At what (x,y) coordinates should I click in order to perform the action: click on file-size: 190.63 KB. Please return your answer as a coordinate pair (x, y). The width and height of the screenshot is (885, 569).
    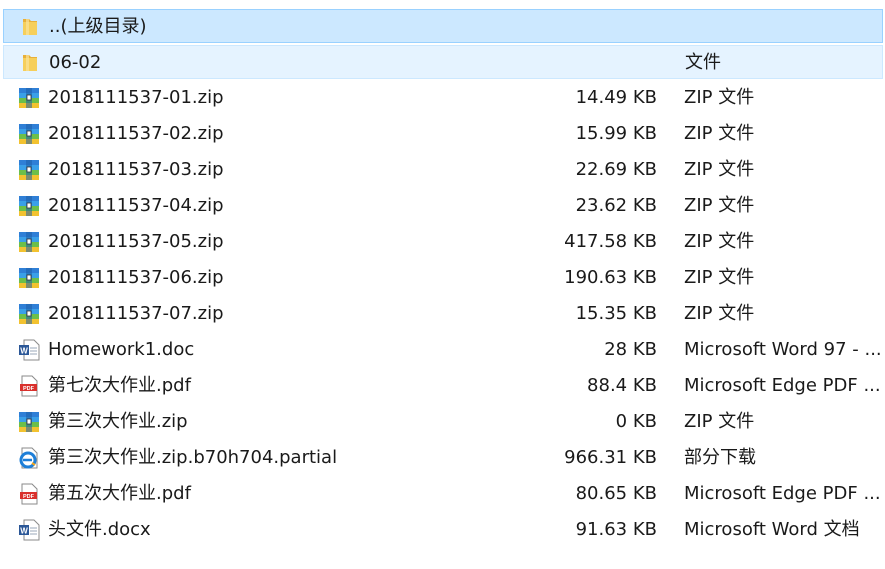
    Looking at the image, I should click on (610, 277).